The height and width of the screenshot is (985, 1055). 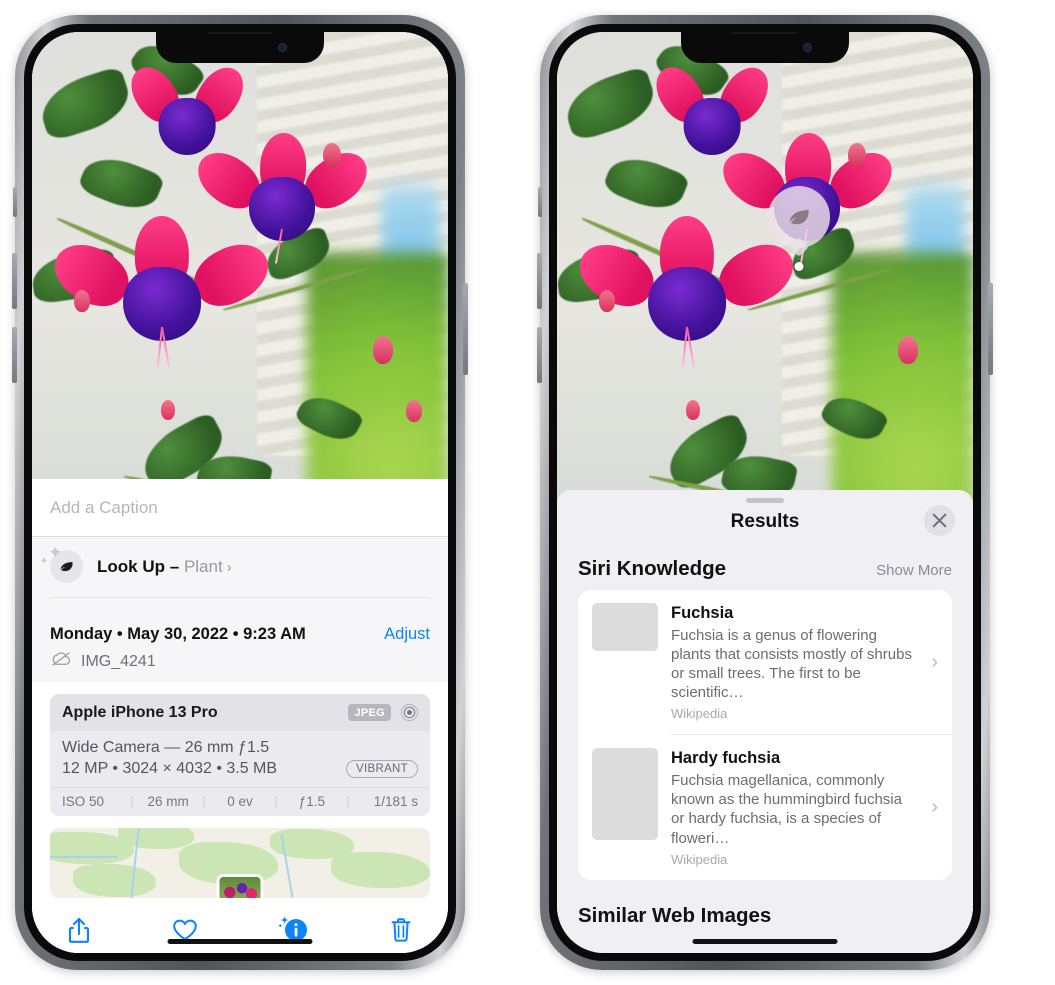 What do you see at coordinates (401, 930) in the screenshot?
I see `delete-button` at bounding box center [401, 930].